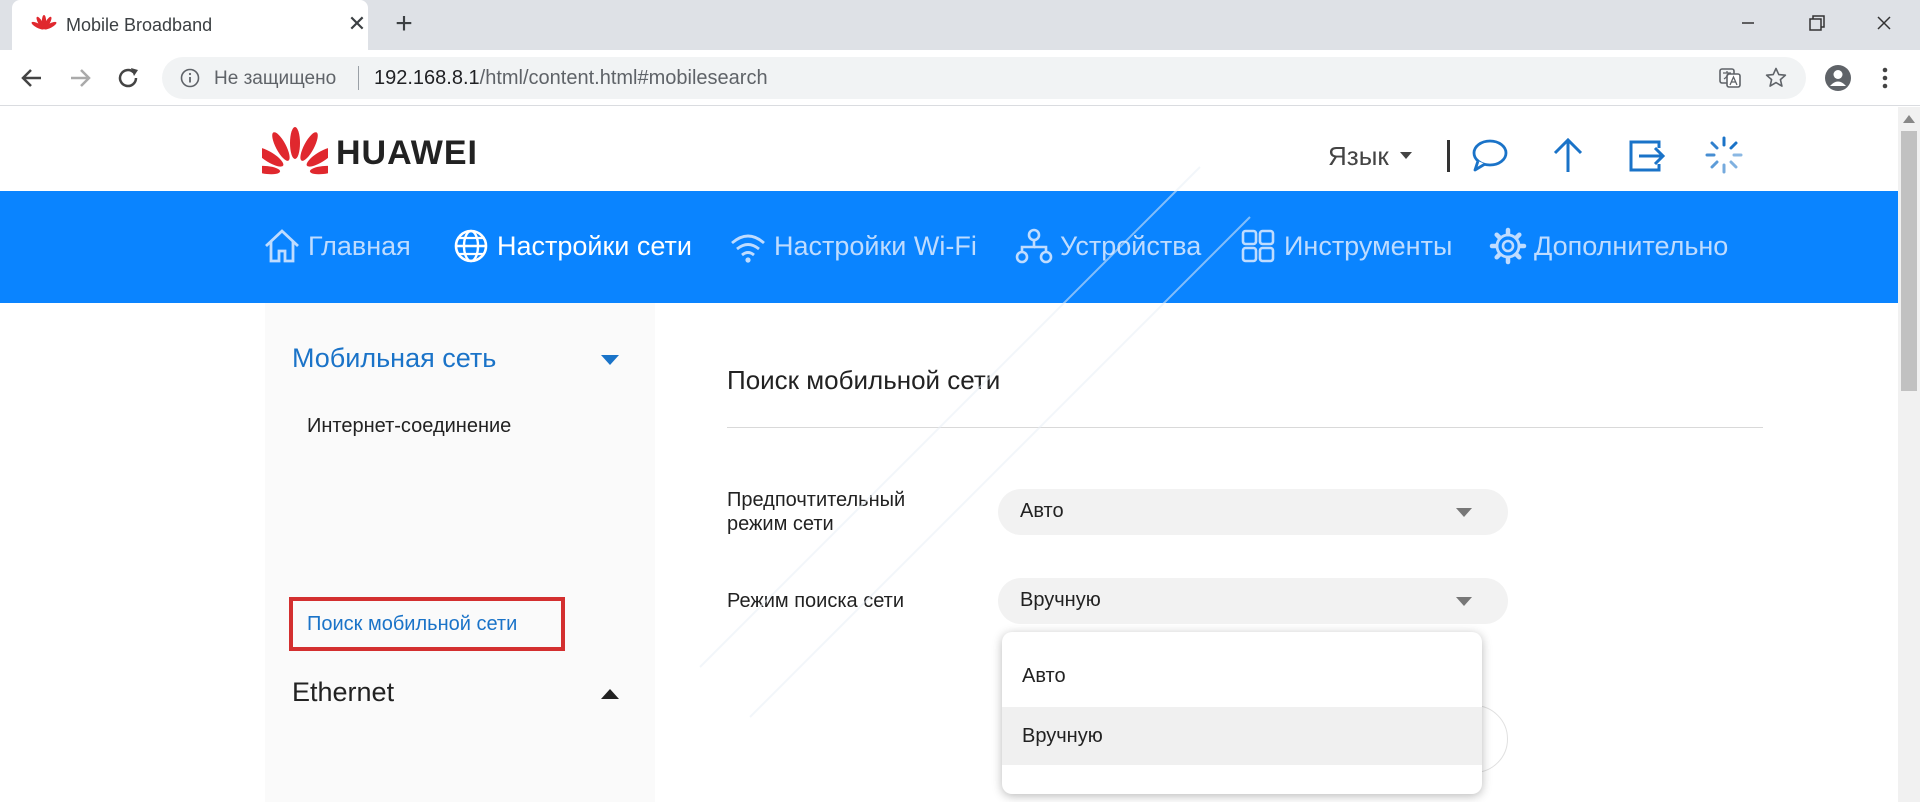 This screenshot has height=802, width=1920. What do you see at coordinates (409, 426) in the screenshot?
I see `sidebar-item-internet-connection: Интернет-соединение` at bounding box center [409, 426].